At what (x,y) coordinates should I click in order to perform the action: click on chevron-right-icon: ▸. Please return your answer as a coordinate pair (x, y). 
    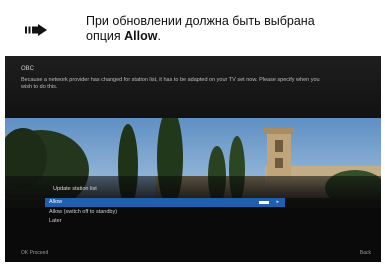
    Looking at the image, I should click on (277, 202).